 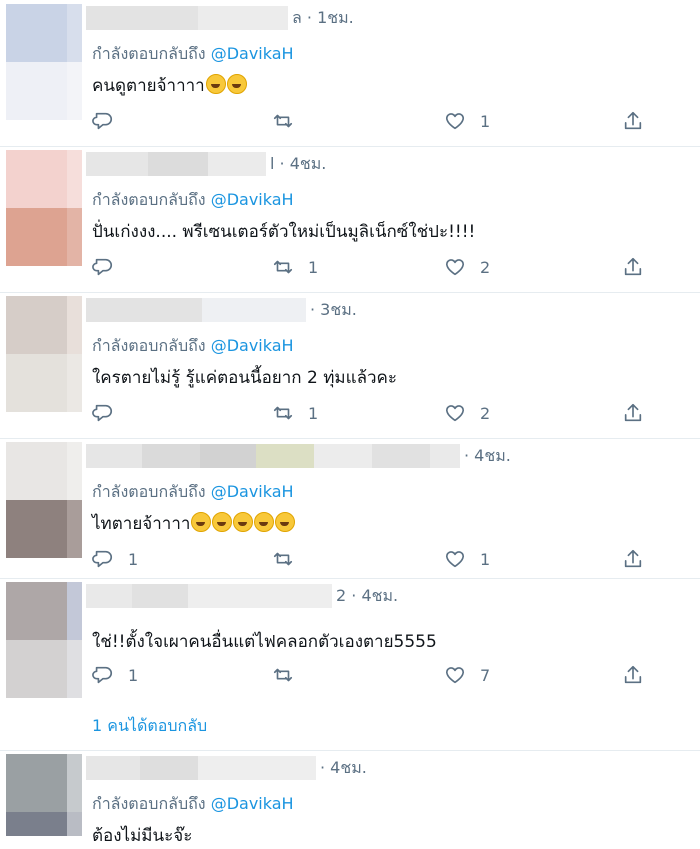 I want to click on tweet-time: · 3ชม., so click(x=333, y=310).